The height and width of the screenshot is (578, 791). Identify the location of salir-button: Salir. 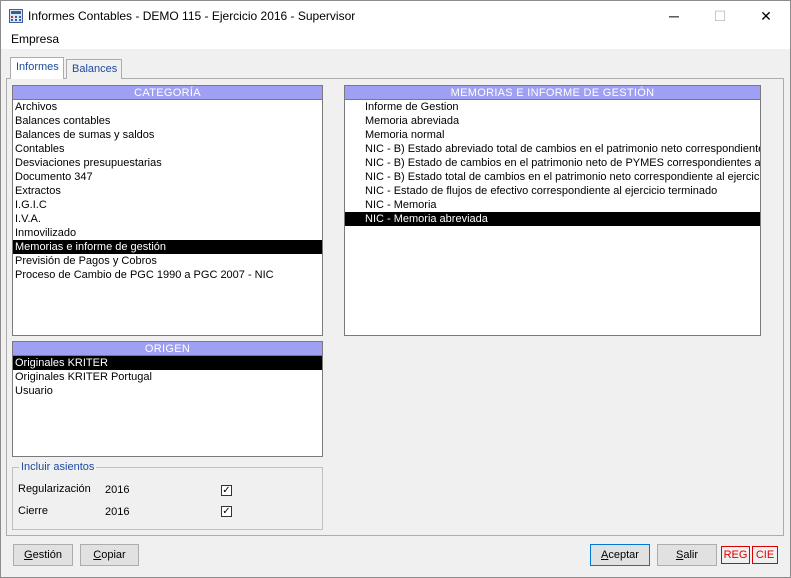
(687, 555).